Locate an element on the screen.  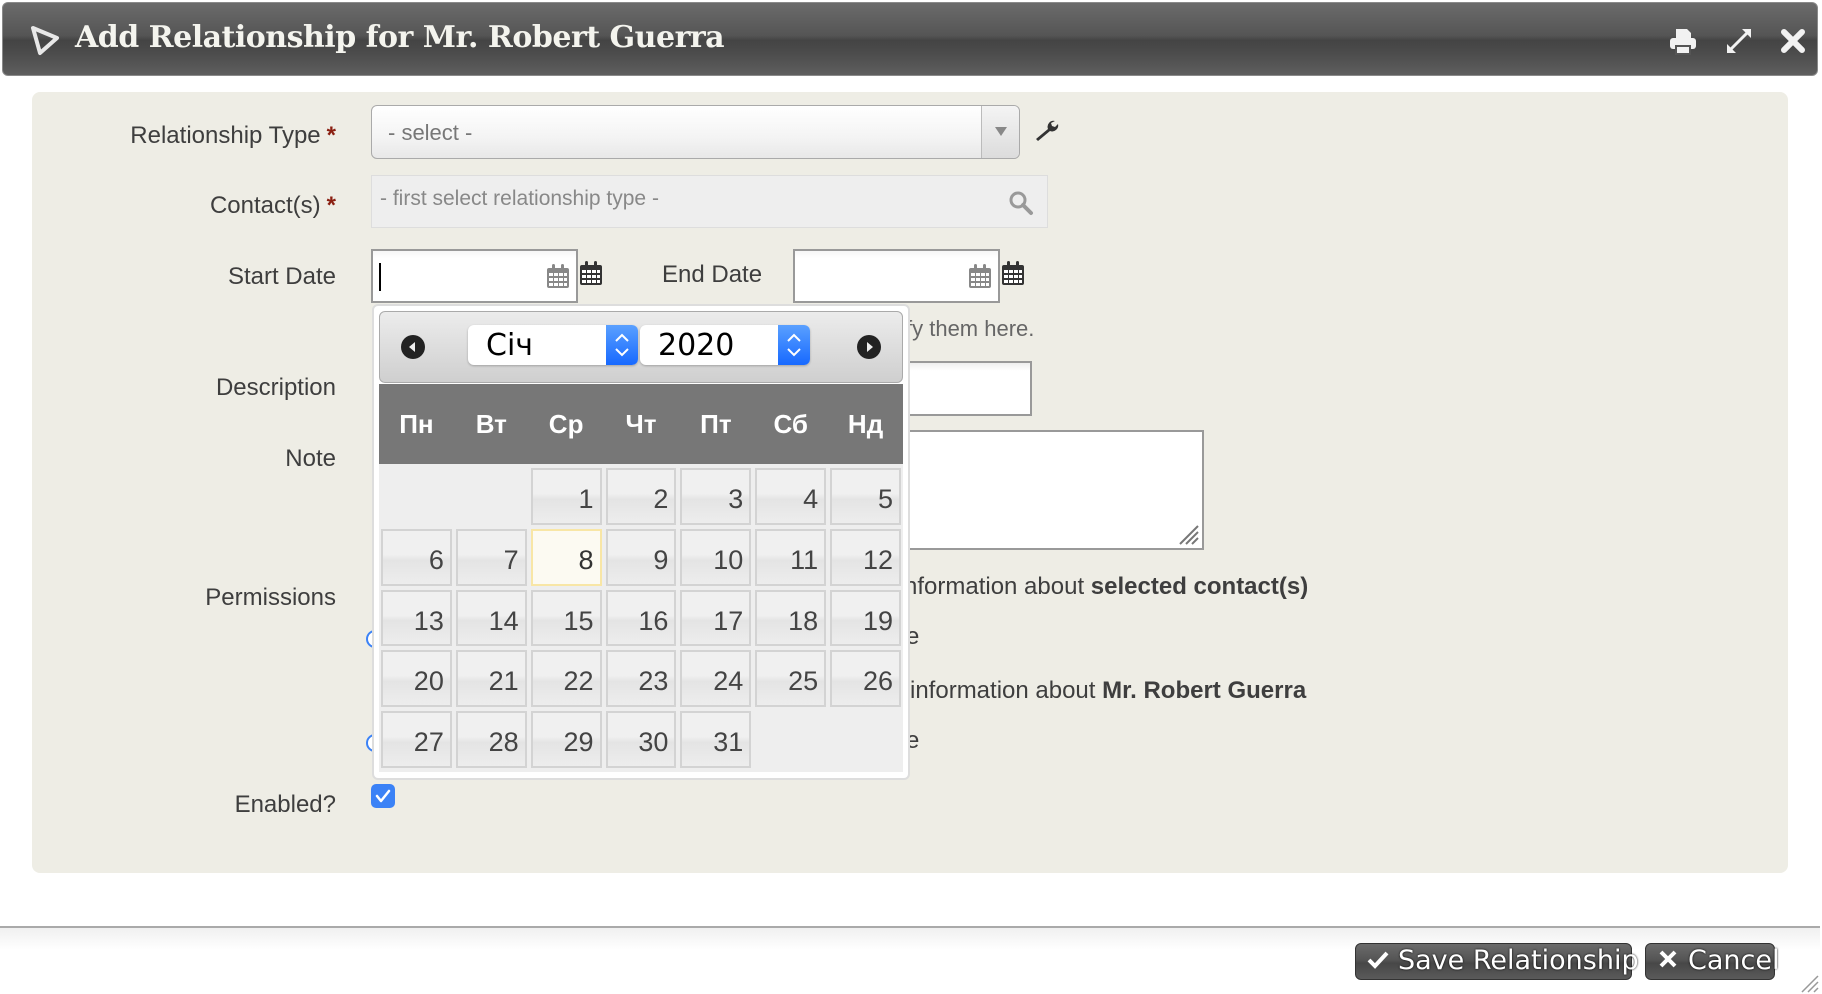
year-spinner-icon is located at coordinates (794, 345).